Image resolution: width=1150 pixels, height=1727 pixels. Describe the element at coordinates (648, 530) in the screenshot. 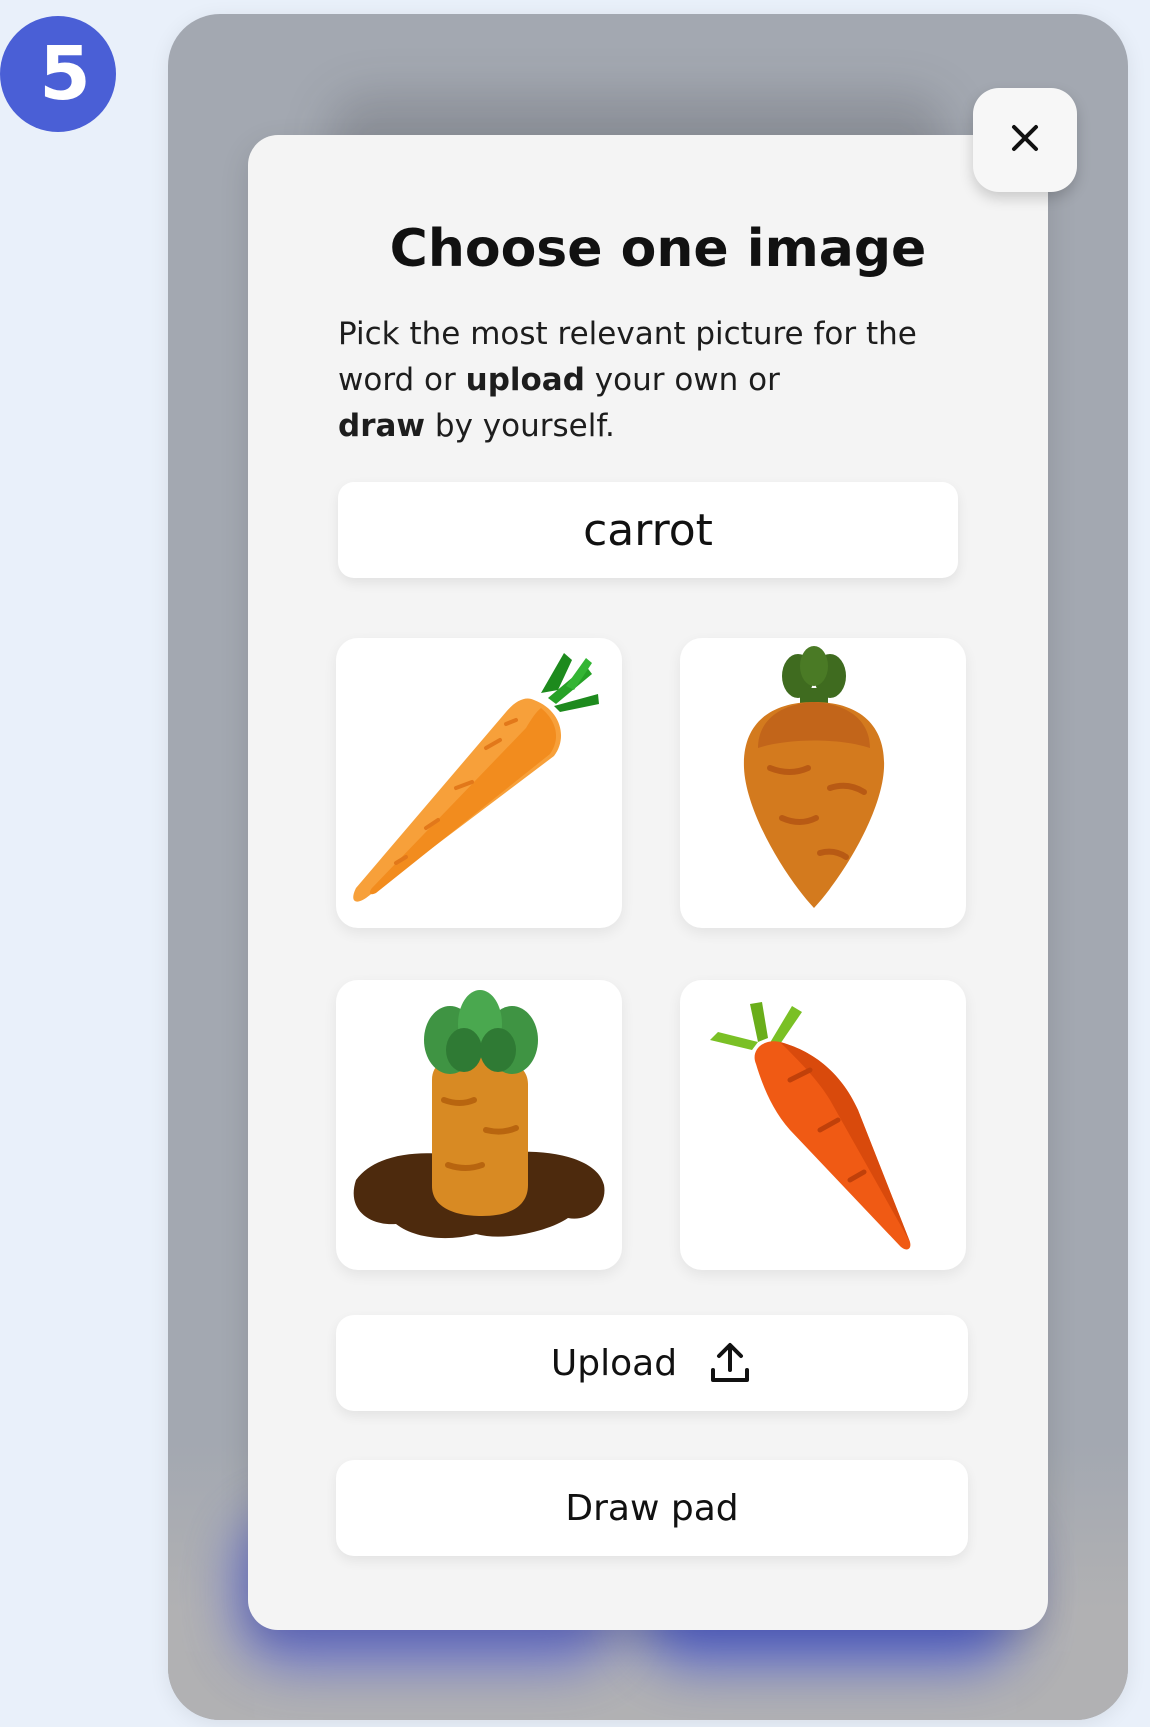

I see `word-display: carrot` at that location.